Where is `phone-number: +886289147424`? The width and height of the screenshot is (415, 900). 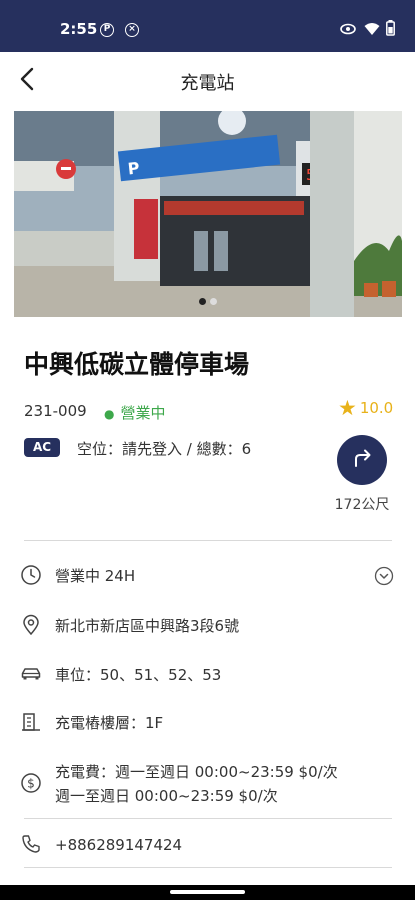 phone-number: +886289147424 is located at coordinates (118, 845).